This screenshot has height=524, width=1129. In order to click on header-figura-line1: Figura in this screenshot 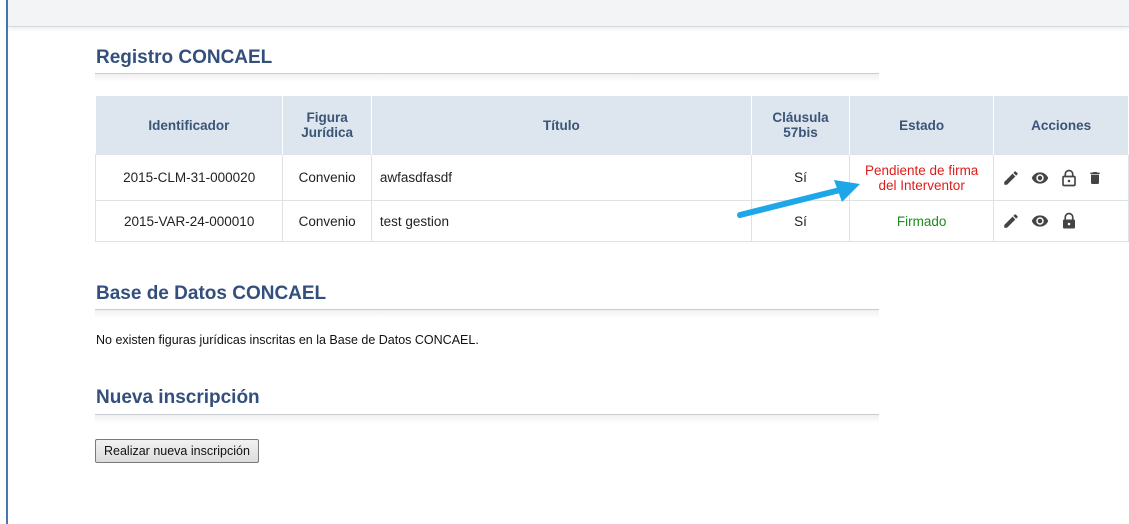, I will do `click(327, 117)`.